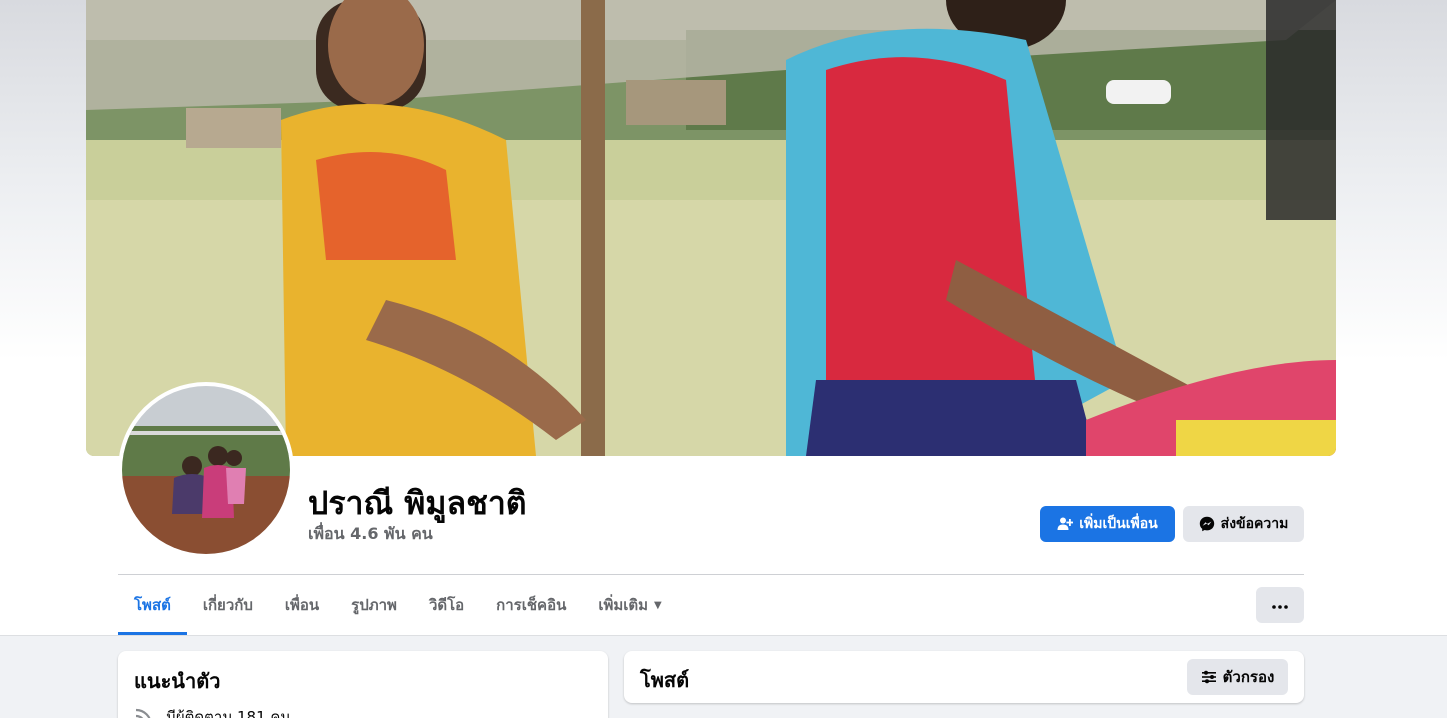  What do you see at coordinates (152, 605) in the screenshot?
I see `tab-posts: โพสต์` at bounding box center [152, 605].